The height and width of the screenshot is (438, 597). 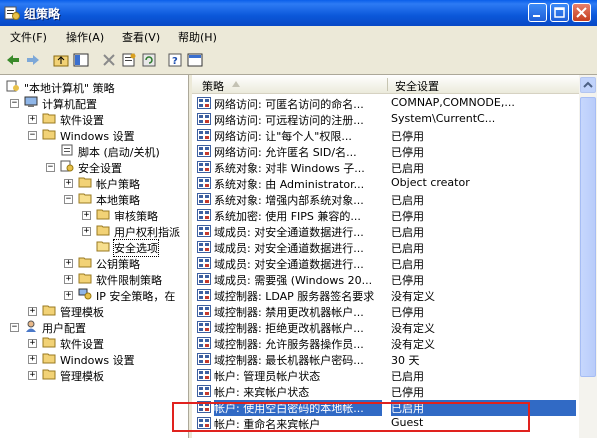 What do you see at coordinates (85, 37) in the screenshot?
I see `menu-action: 操作(A)` at bounding box center [85, 37].